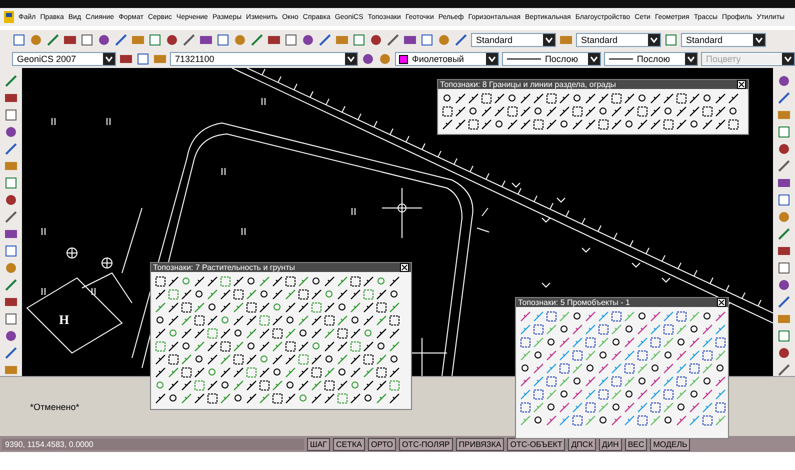 This screenshot has width=795, height=470. Describe the element at coordinates (64, 59) in the screenshot. I see `dropdown-field: GeoniCS 2007` at that location.